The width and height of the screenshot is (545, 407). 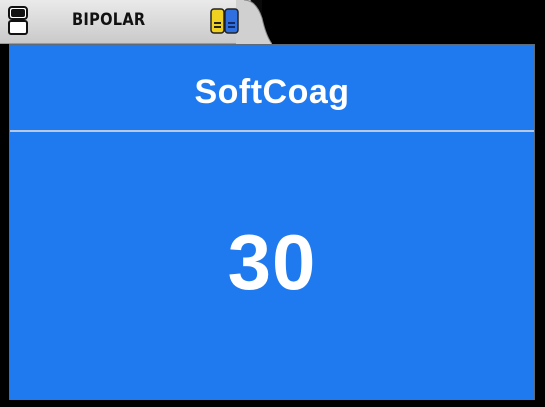 I want to click on mode-tab-curve, so click(x=254, y=24).